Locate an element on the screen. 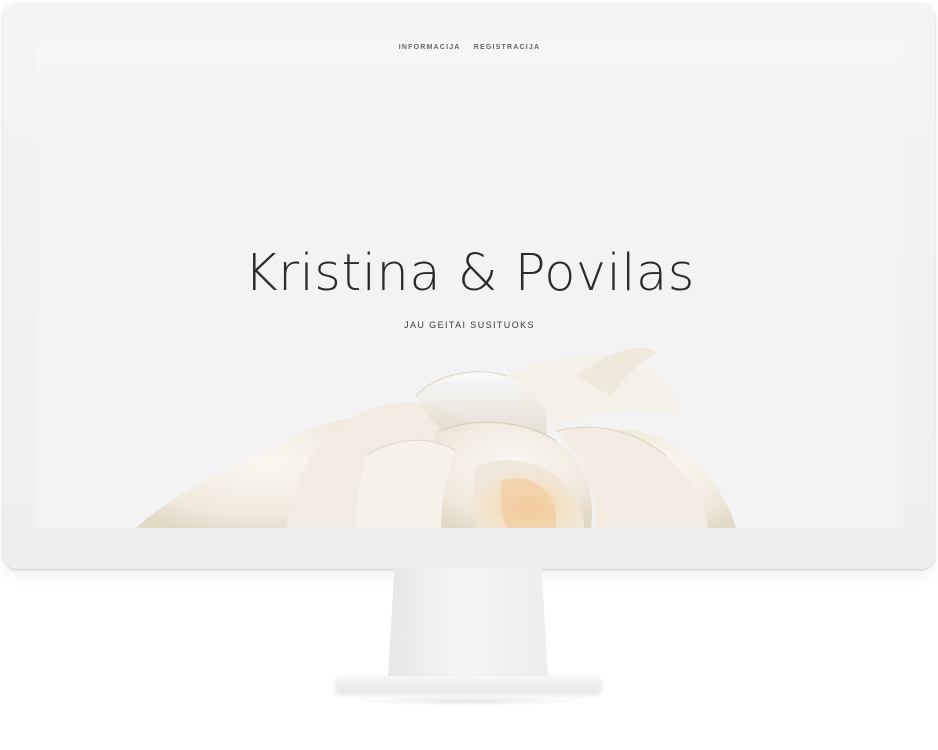 The height and width of the screenshot is (750, 938). top-navigation: INFORMACIJA REGISTRACIJA is located at coordinates (469, 47).